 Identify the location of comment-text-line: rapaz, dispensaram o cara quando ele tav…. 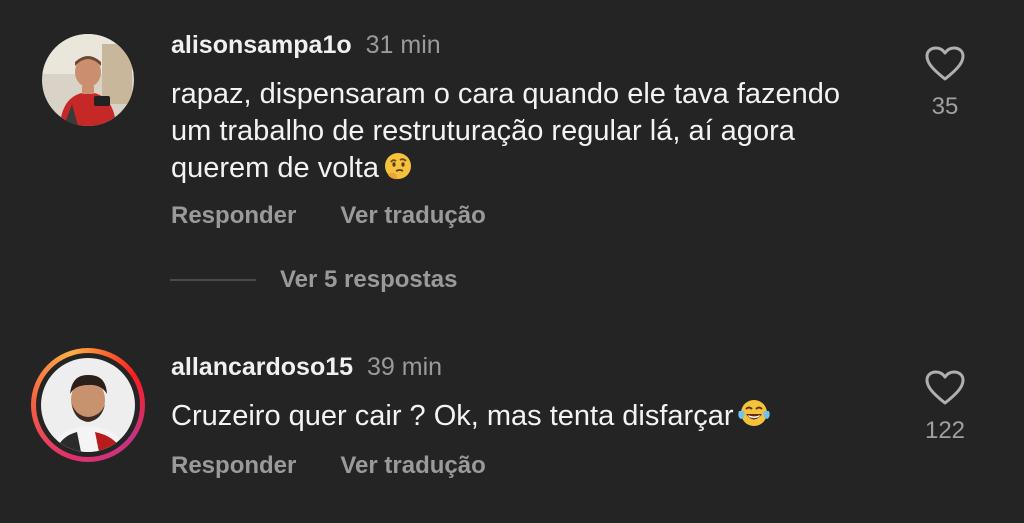
(506, 94).